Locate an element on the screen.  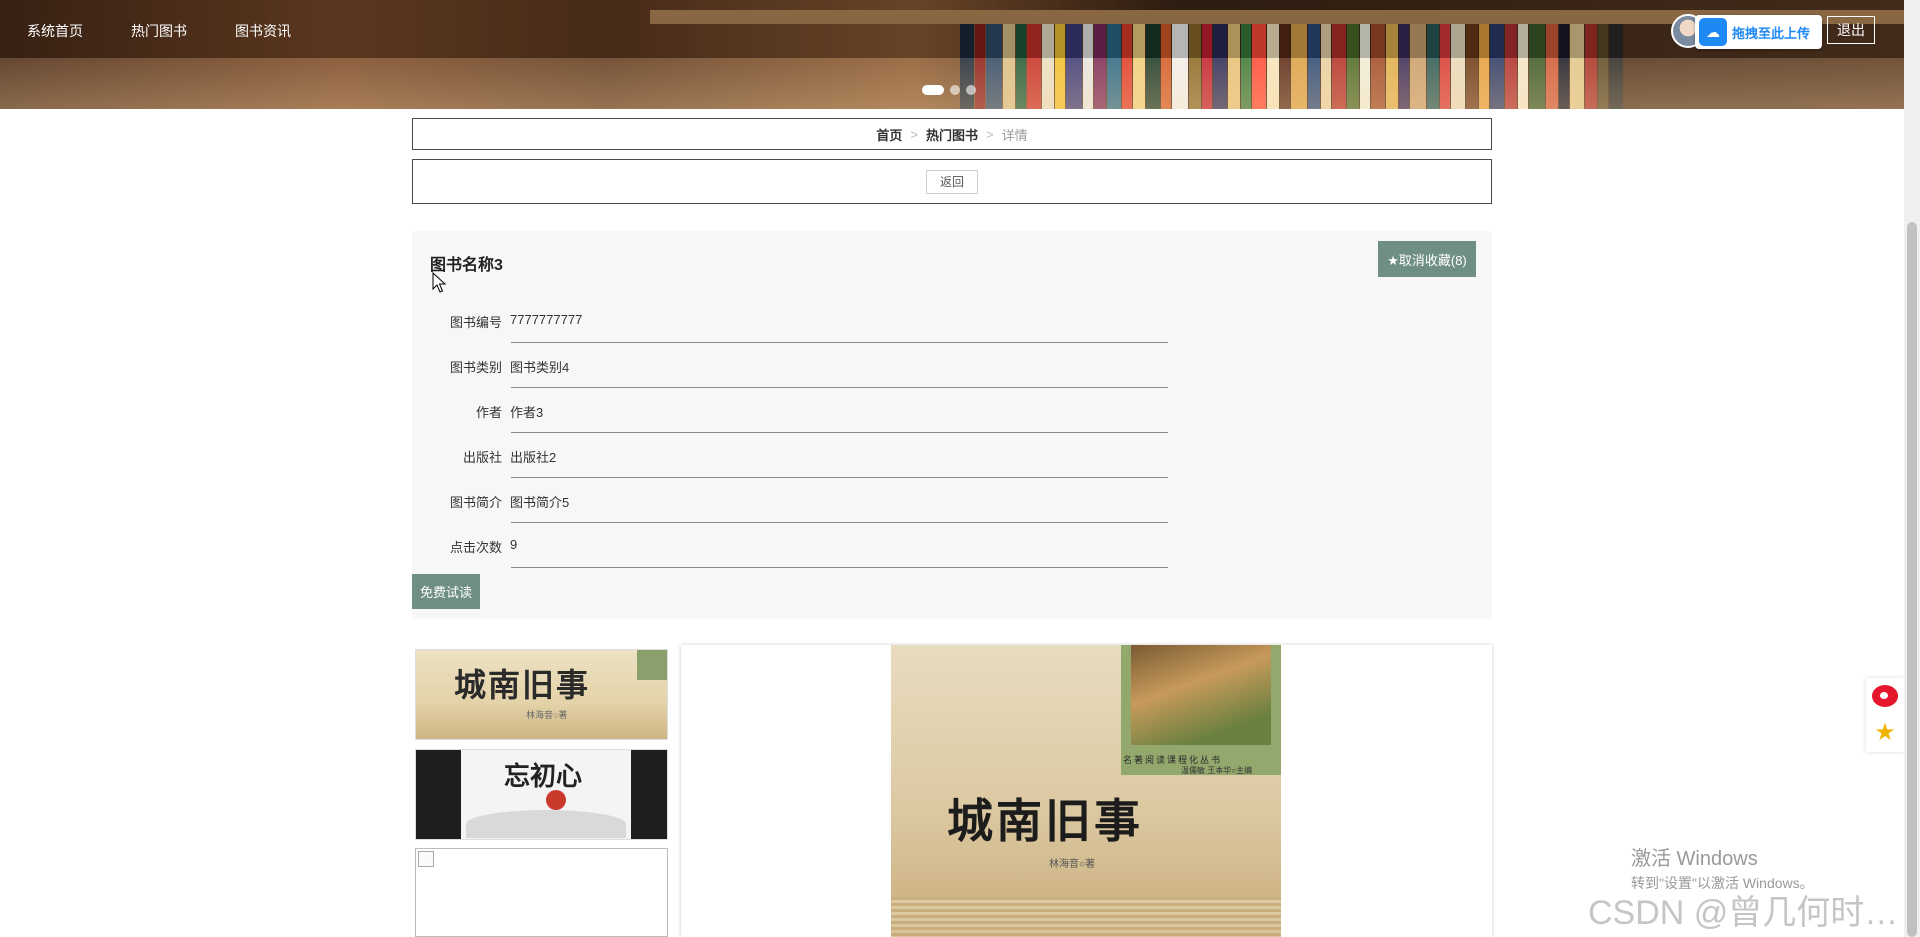
mouse-cursor-icon is located at coordinates (439, 282).